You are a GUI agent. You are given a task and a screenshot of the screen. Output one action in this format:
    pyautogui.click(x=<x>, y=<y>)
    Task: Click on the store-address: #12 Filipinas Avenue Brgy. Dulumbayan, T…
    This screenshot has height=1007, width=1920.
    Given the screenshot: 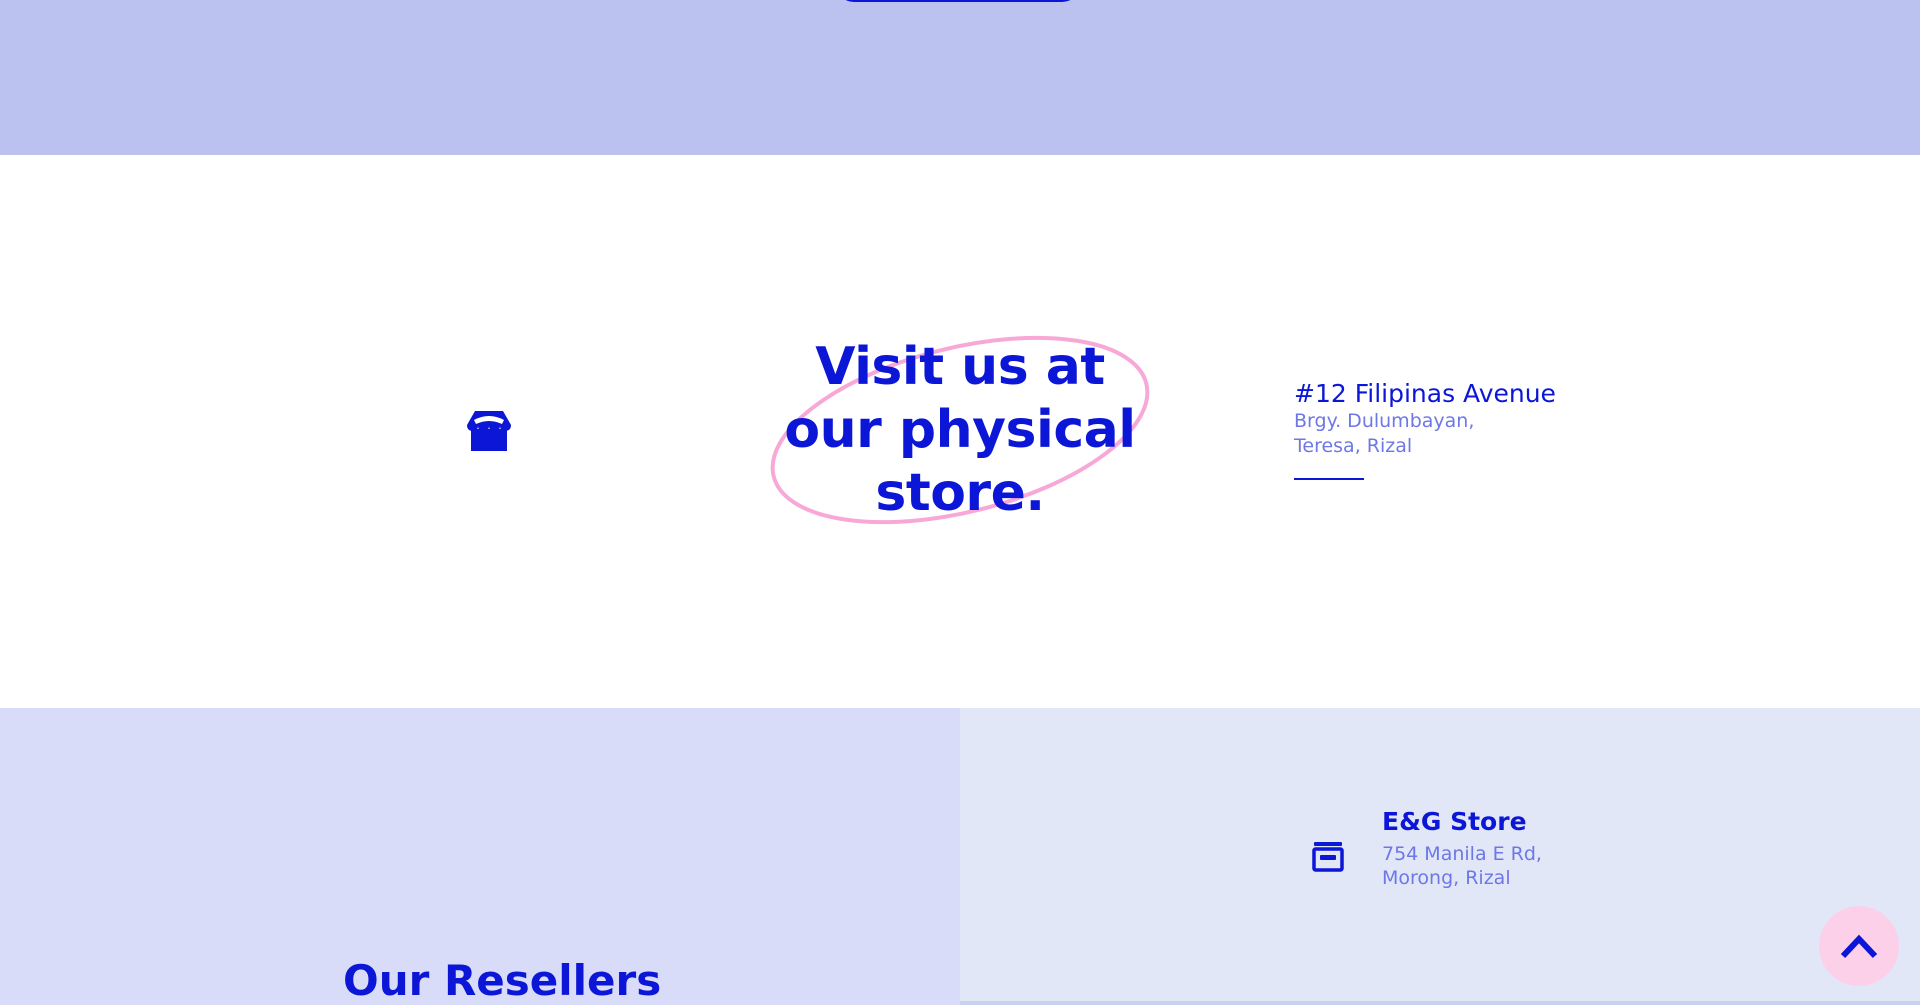 What is the action you would take?
    pyautogui.click(x=1474, y=429)
    